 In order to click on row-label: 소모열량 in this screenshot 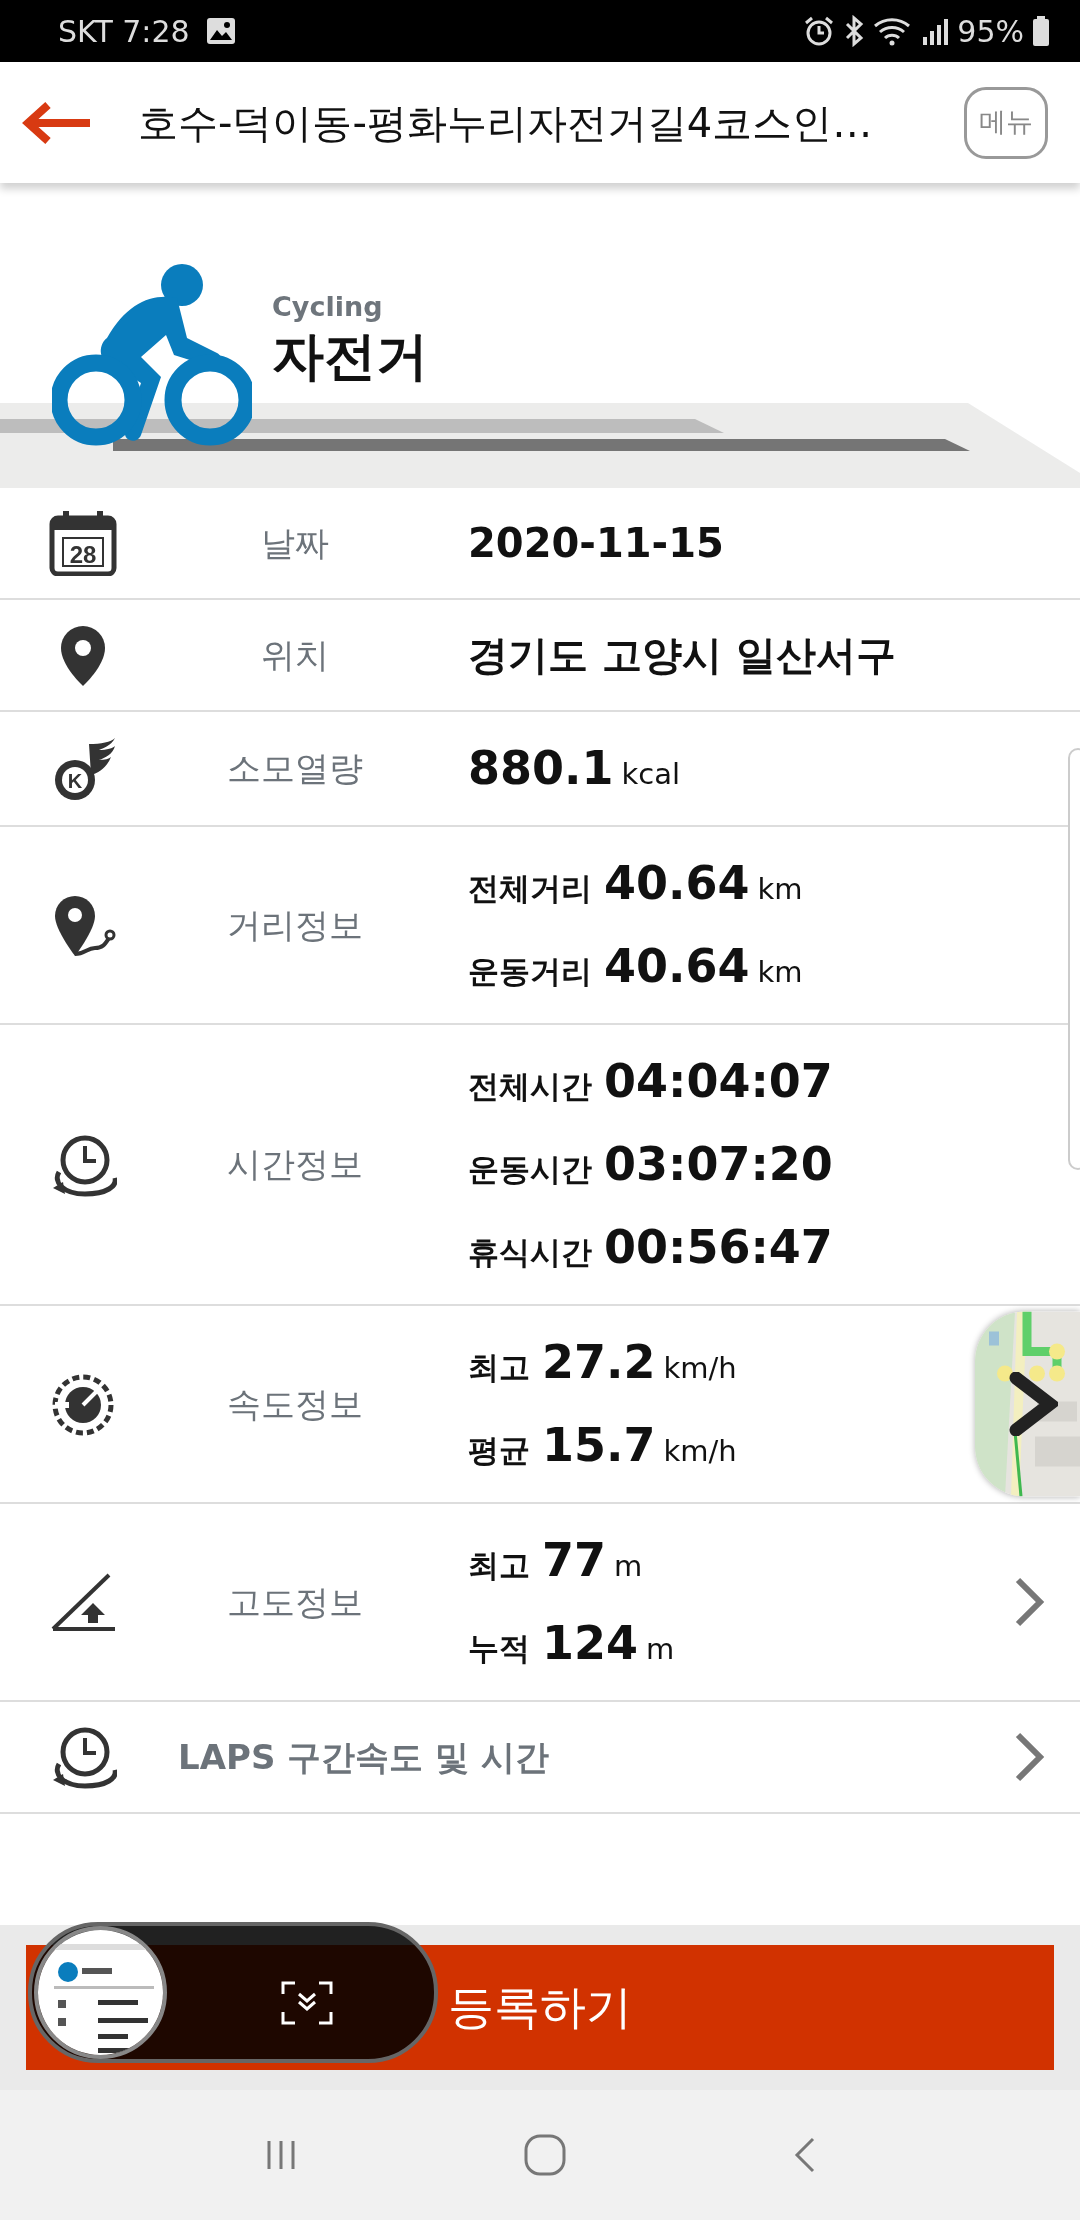, I will do `click(295, 768)`.